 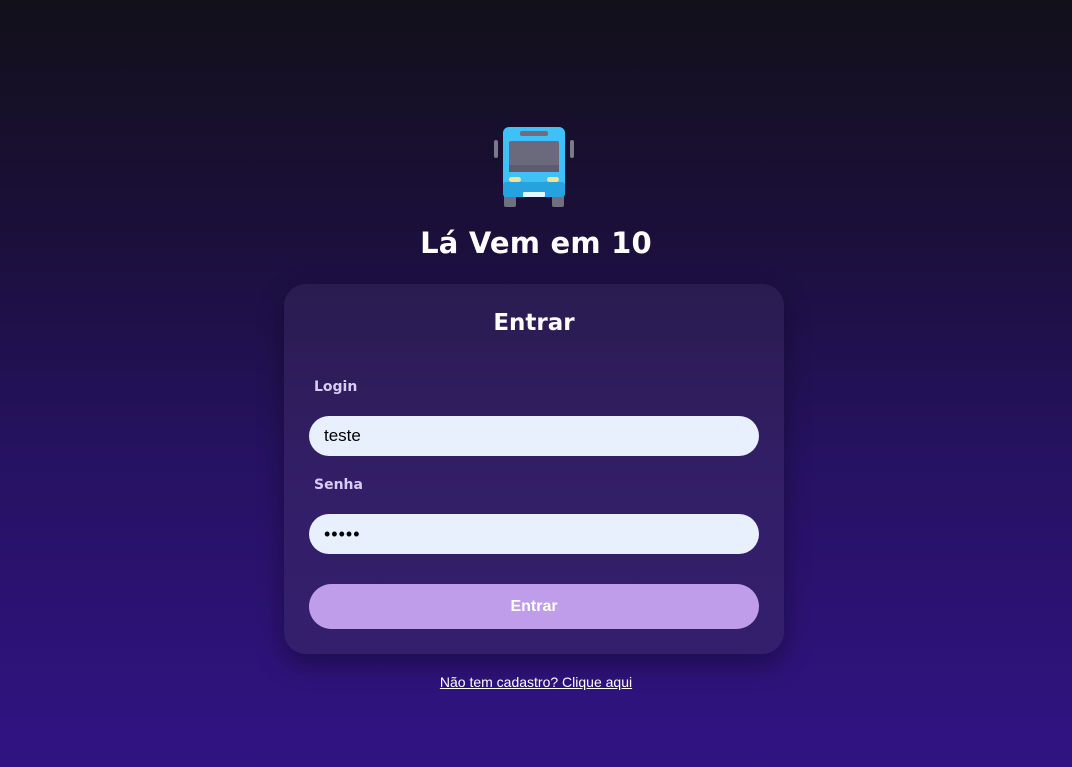 I want to click on password-input, so click(x=534, y=534).